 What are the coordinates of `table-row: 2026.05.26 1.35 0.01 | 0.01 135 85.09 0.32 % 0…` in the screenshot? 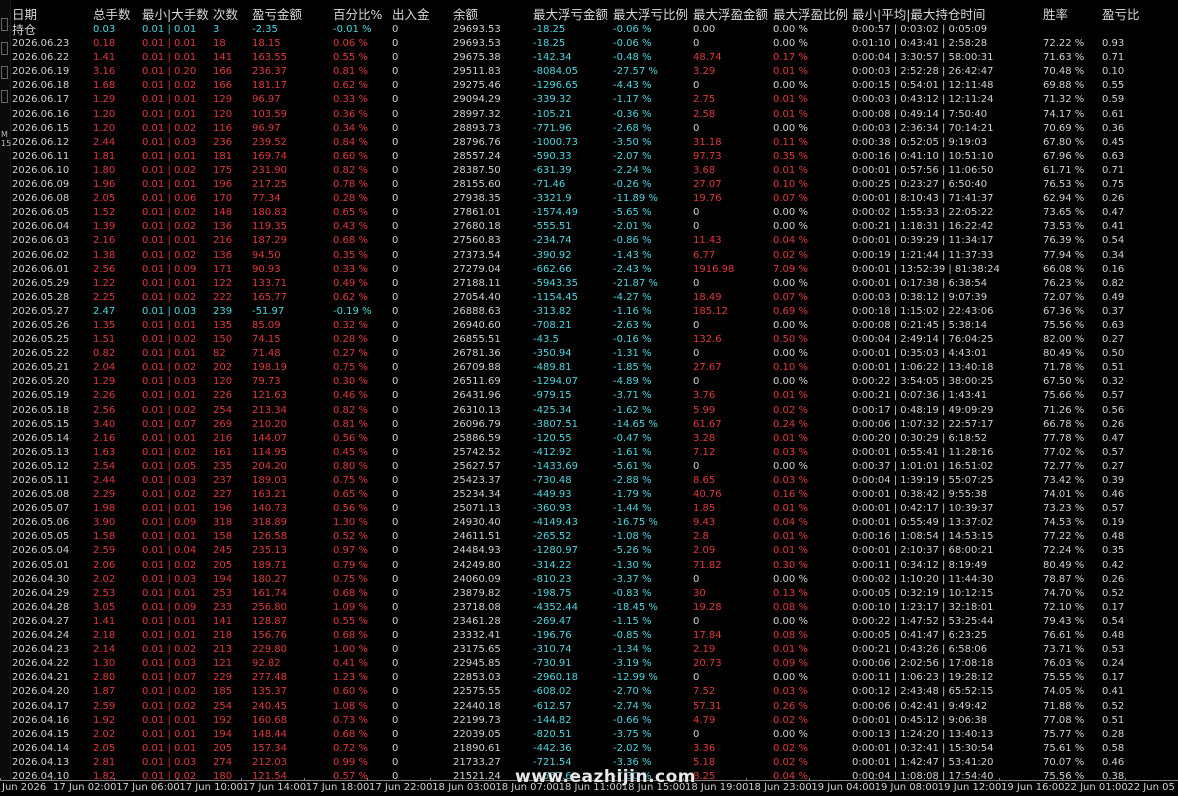 It's located at (592, 326).